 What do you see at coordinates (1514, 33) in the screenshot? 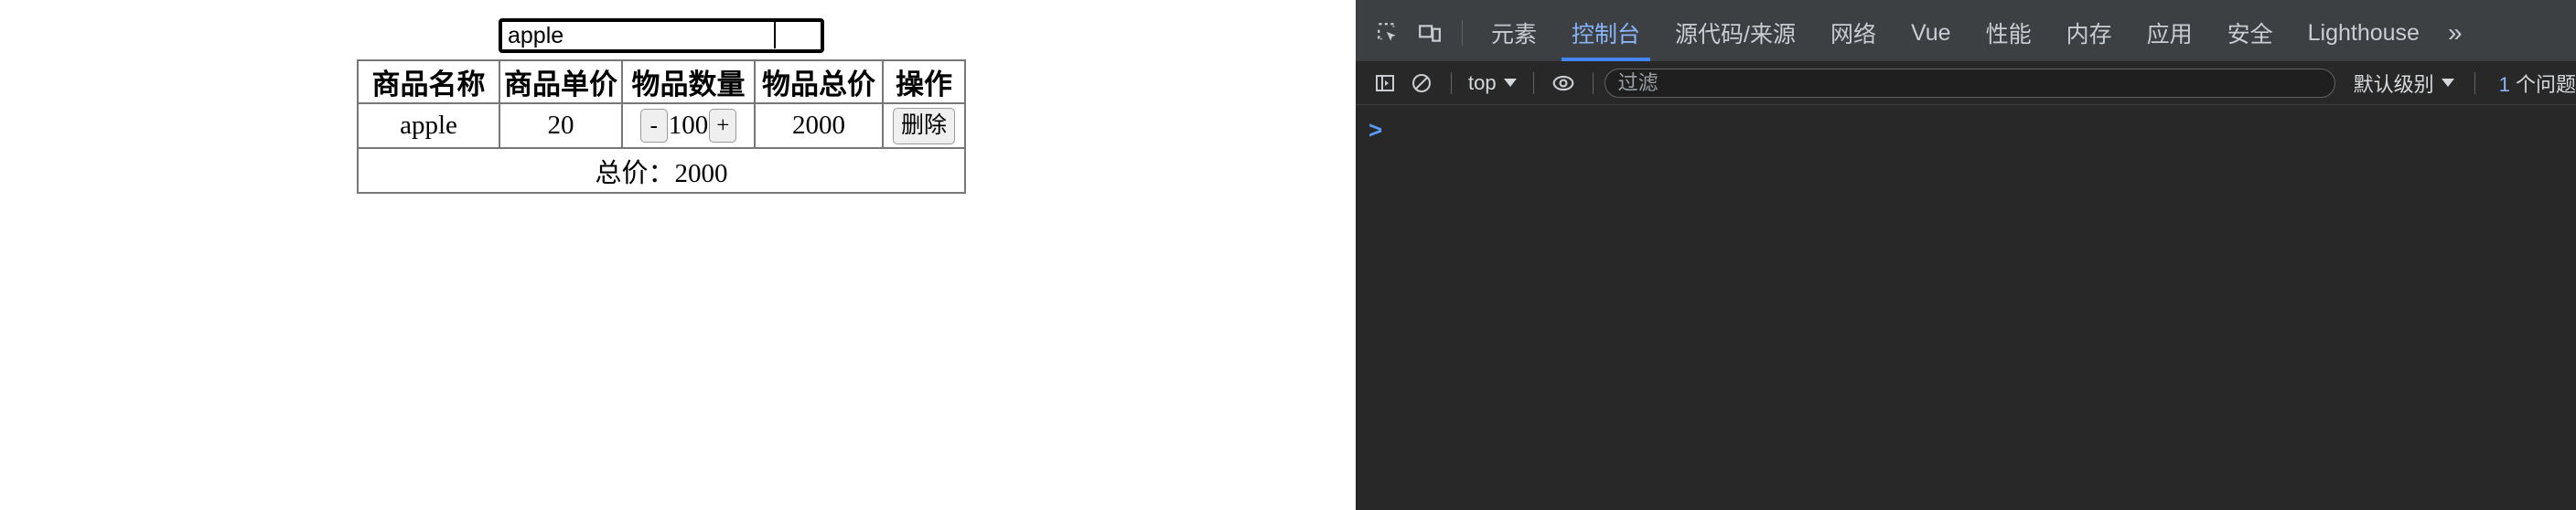
I see `tab-elements: 元素` at bounding box center [1514, 33].